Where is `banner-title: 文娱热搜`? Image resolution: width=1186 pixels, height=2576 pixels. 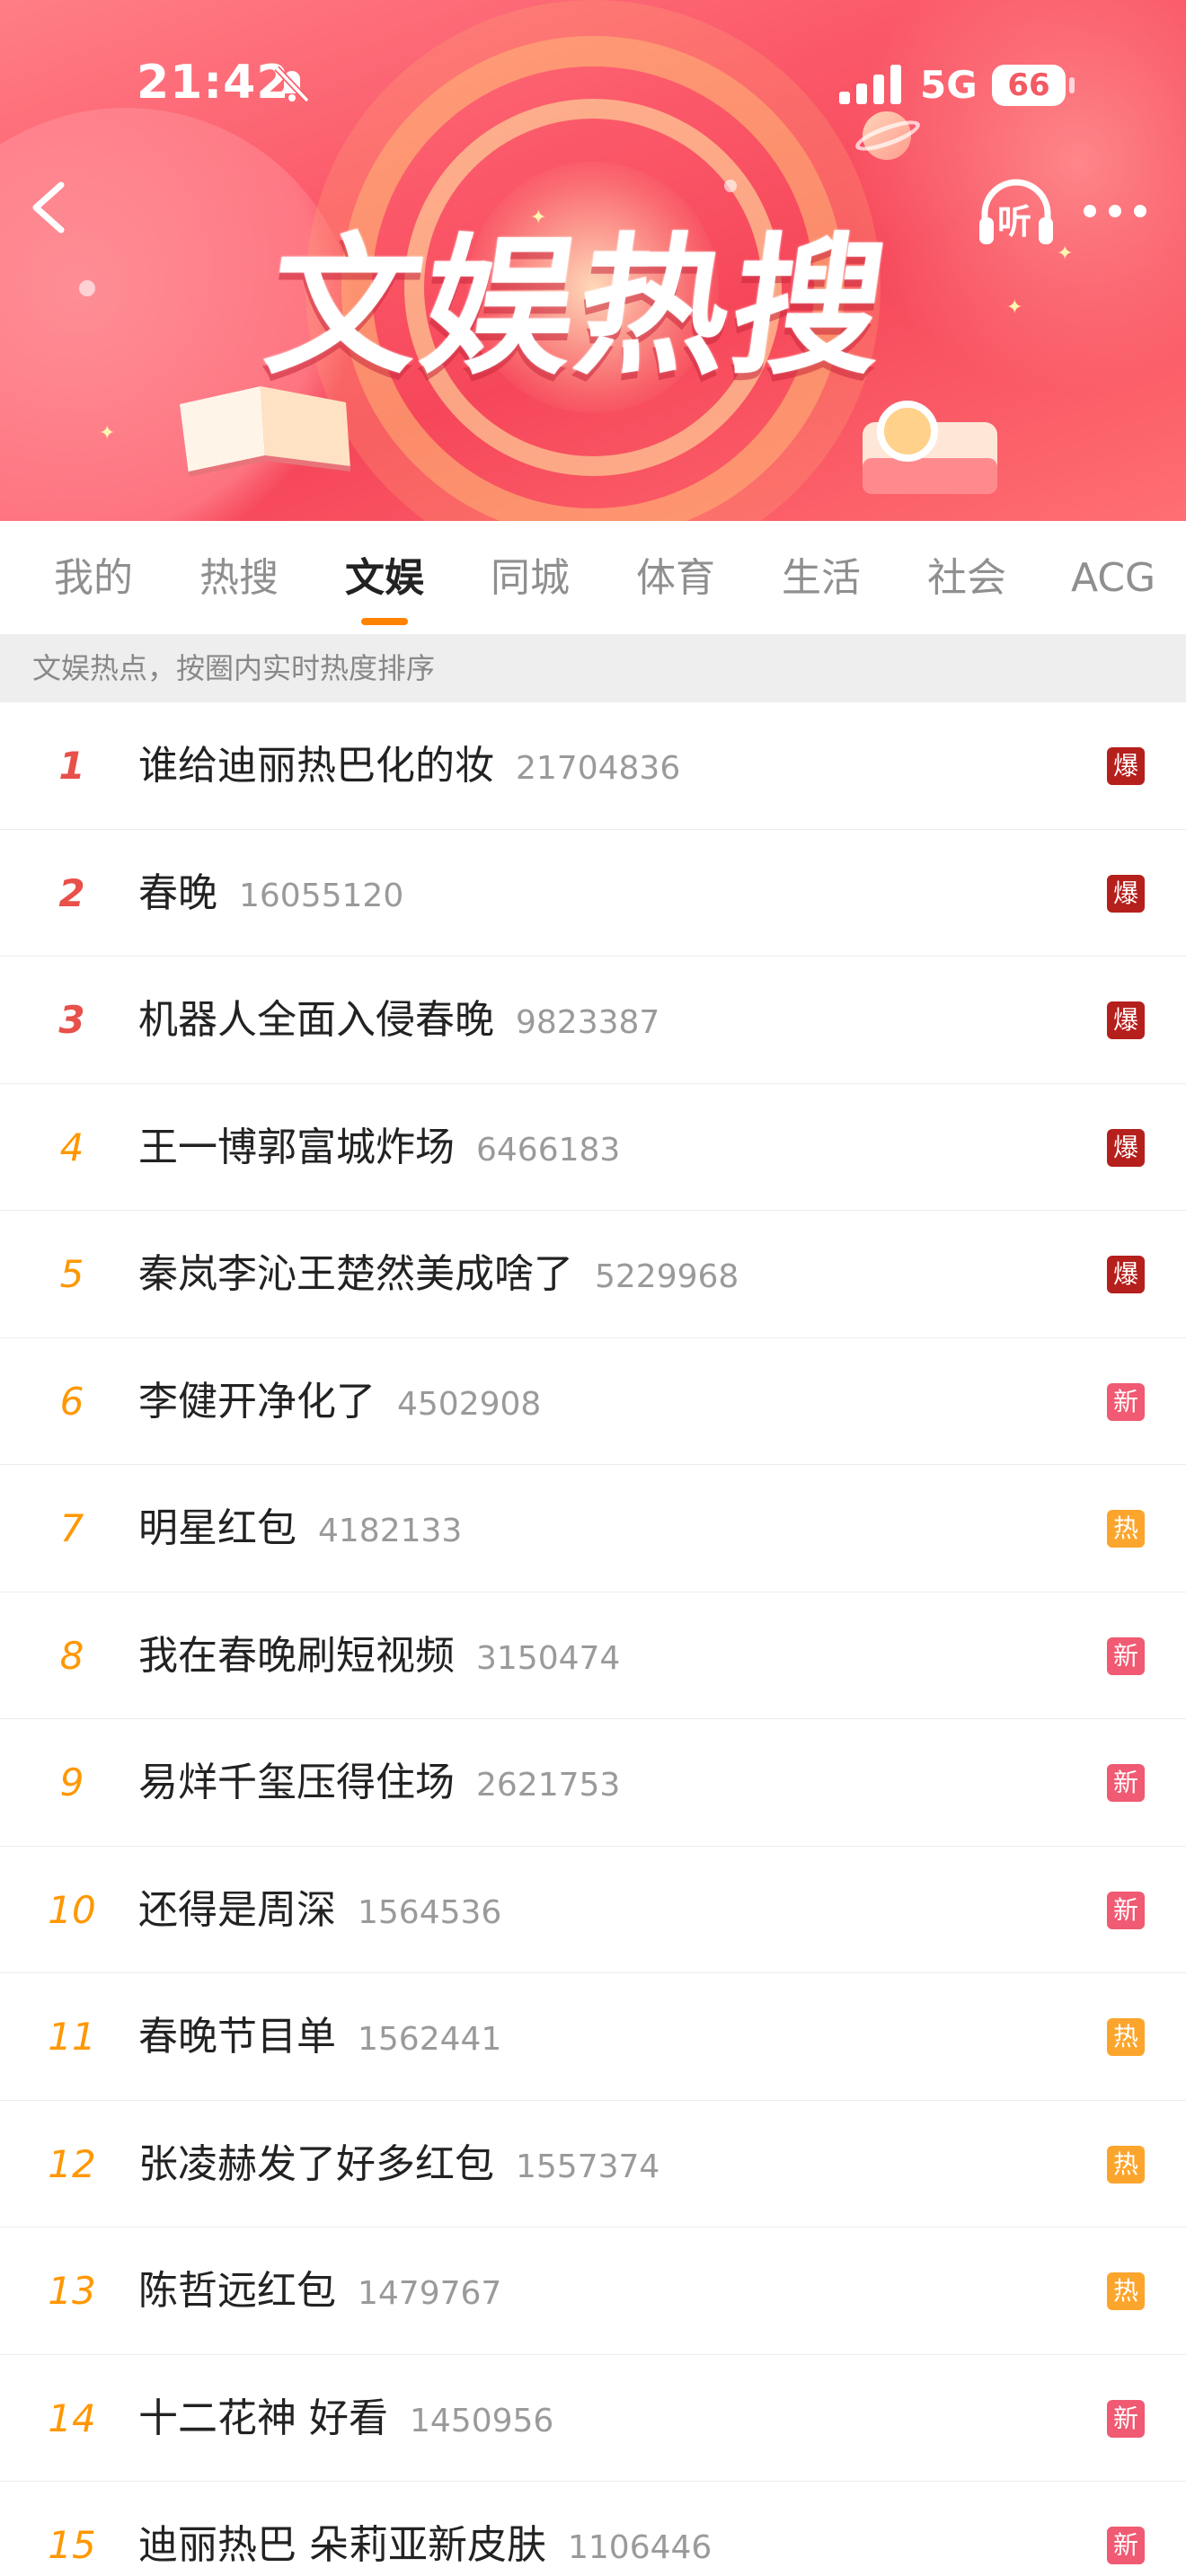
banner-title: 文娱热搜 is located at coordinates (578, 307).